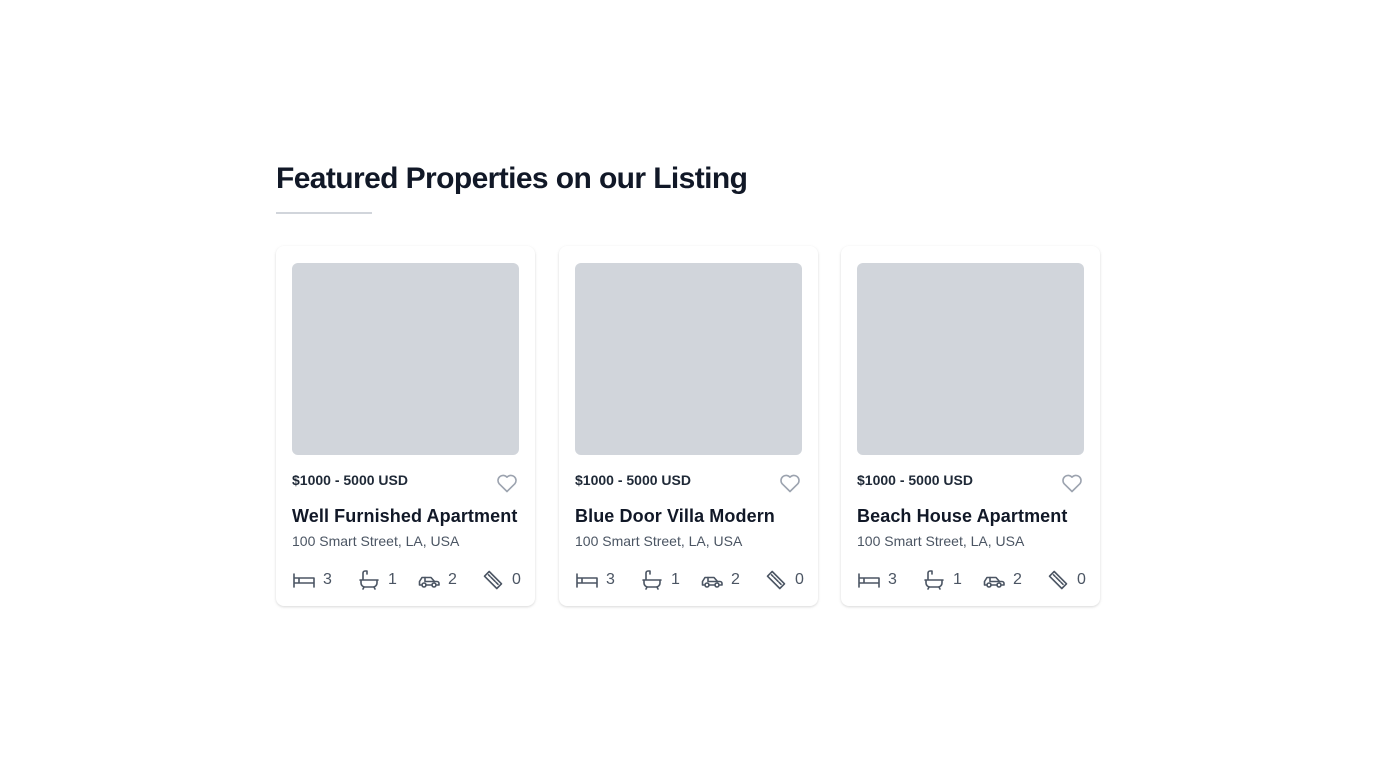  I want to click on property-title: Well Furnished Apartment, so click(412, 516).